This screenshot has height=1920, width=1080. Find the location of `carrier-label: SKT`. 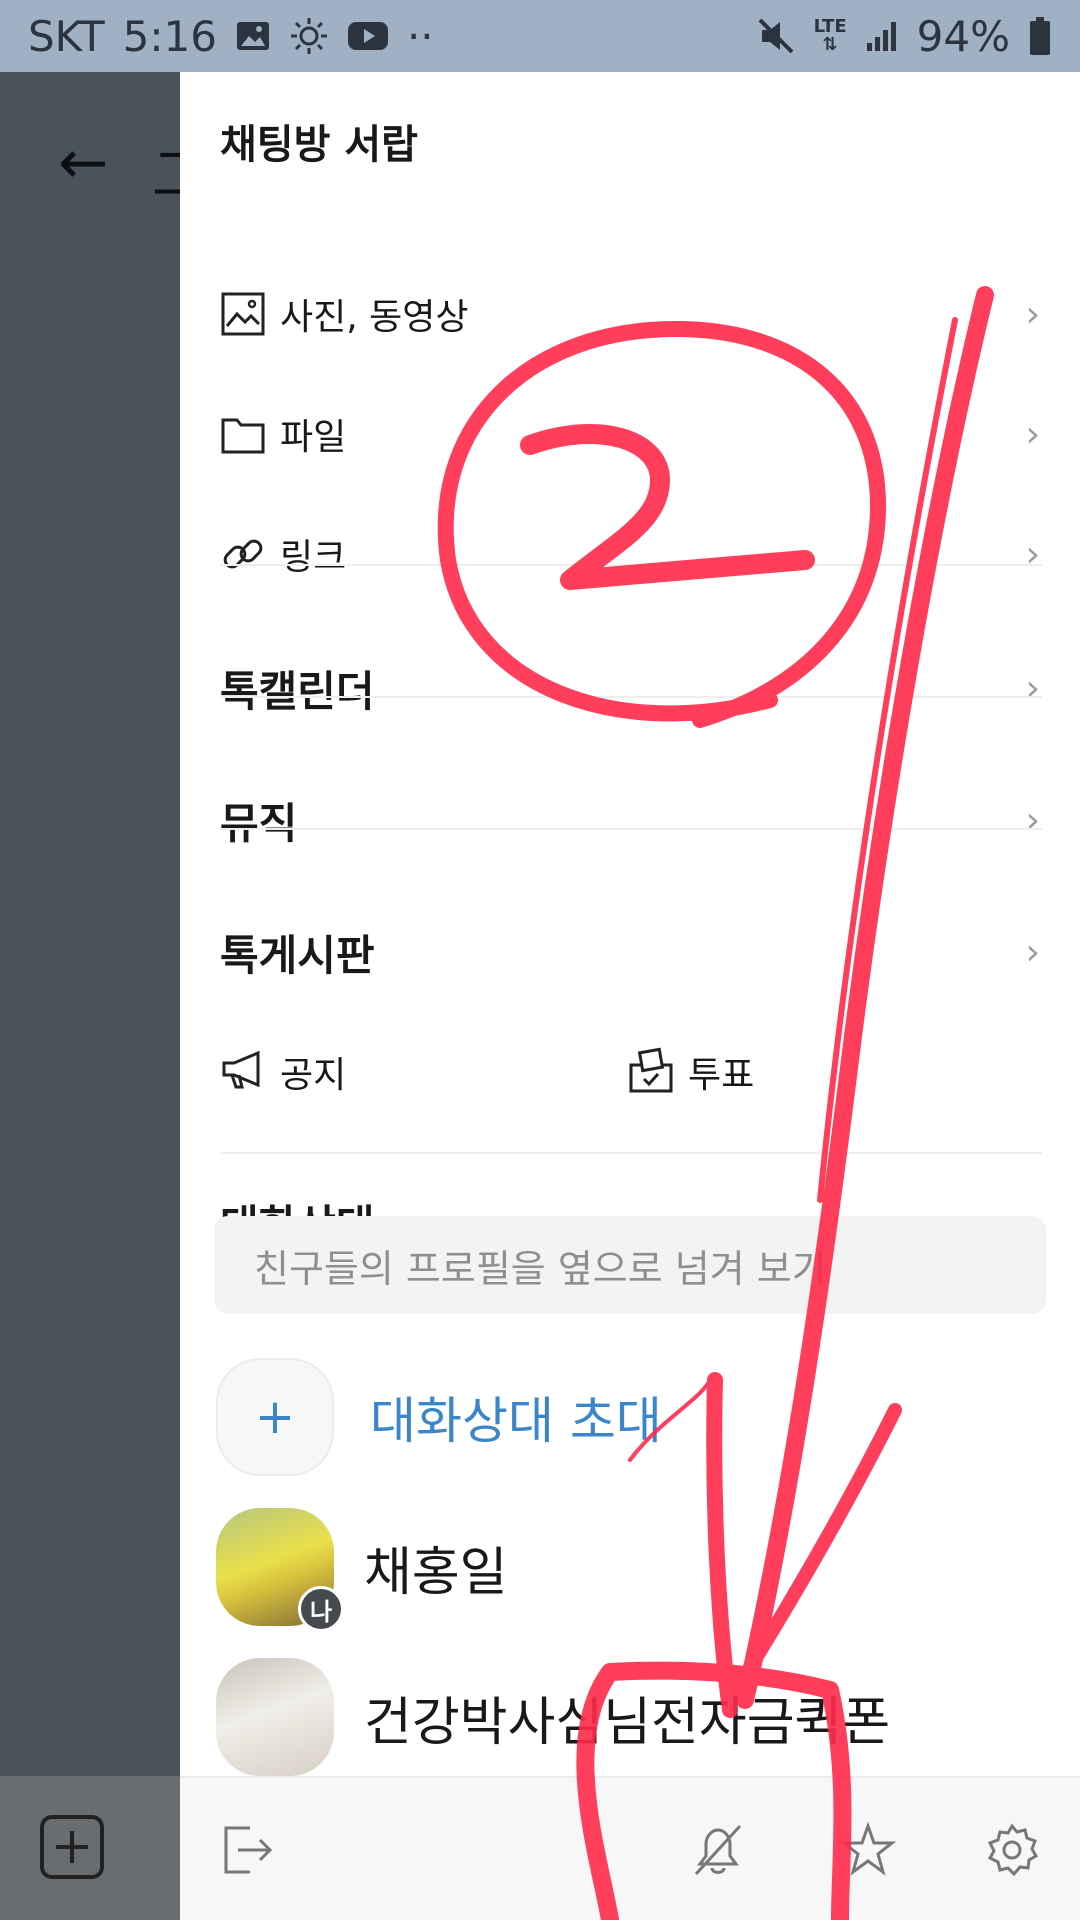

carrier-label: SKT is located at coordinates (66, 36).